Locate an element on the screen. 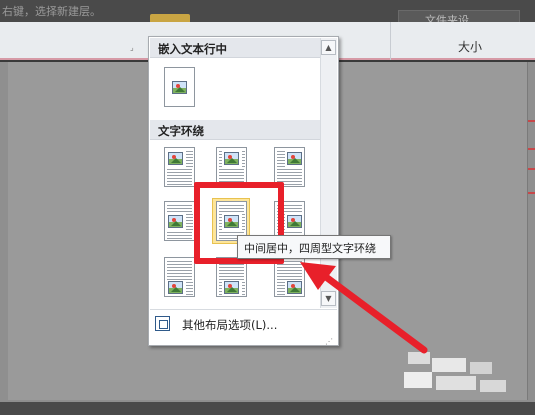 This screenshot has height=415, width=535. annotation-arrow-icon is located at coordinates (364, 308).